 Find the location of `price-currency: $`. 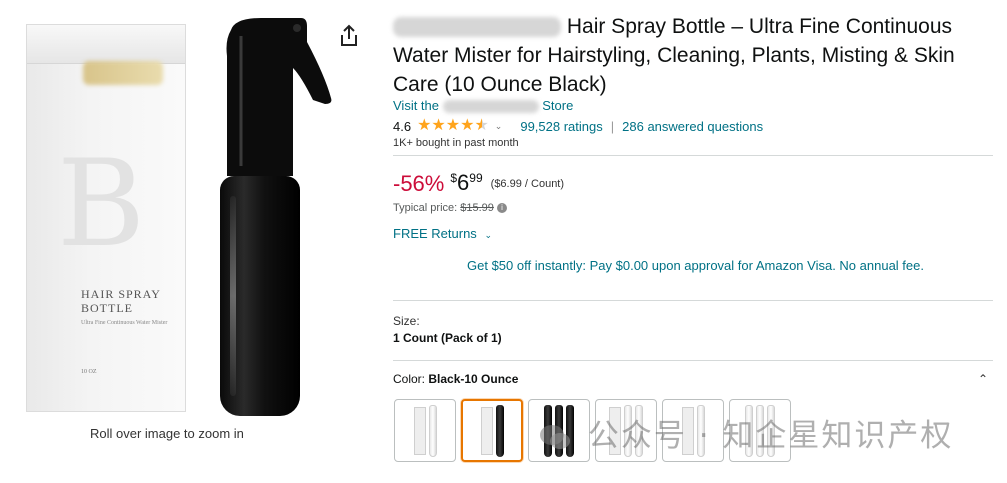

price-currency: $ is located at coordinates (454, 178).